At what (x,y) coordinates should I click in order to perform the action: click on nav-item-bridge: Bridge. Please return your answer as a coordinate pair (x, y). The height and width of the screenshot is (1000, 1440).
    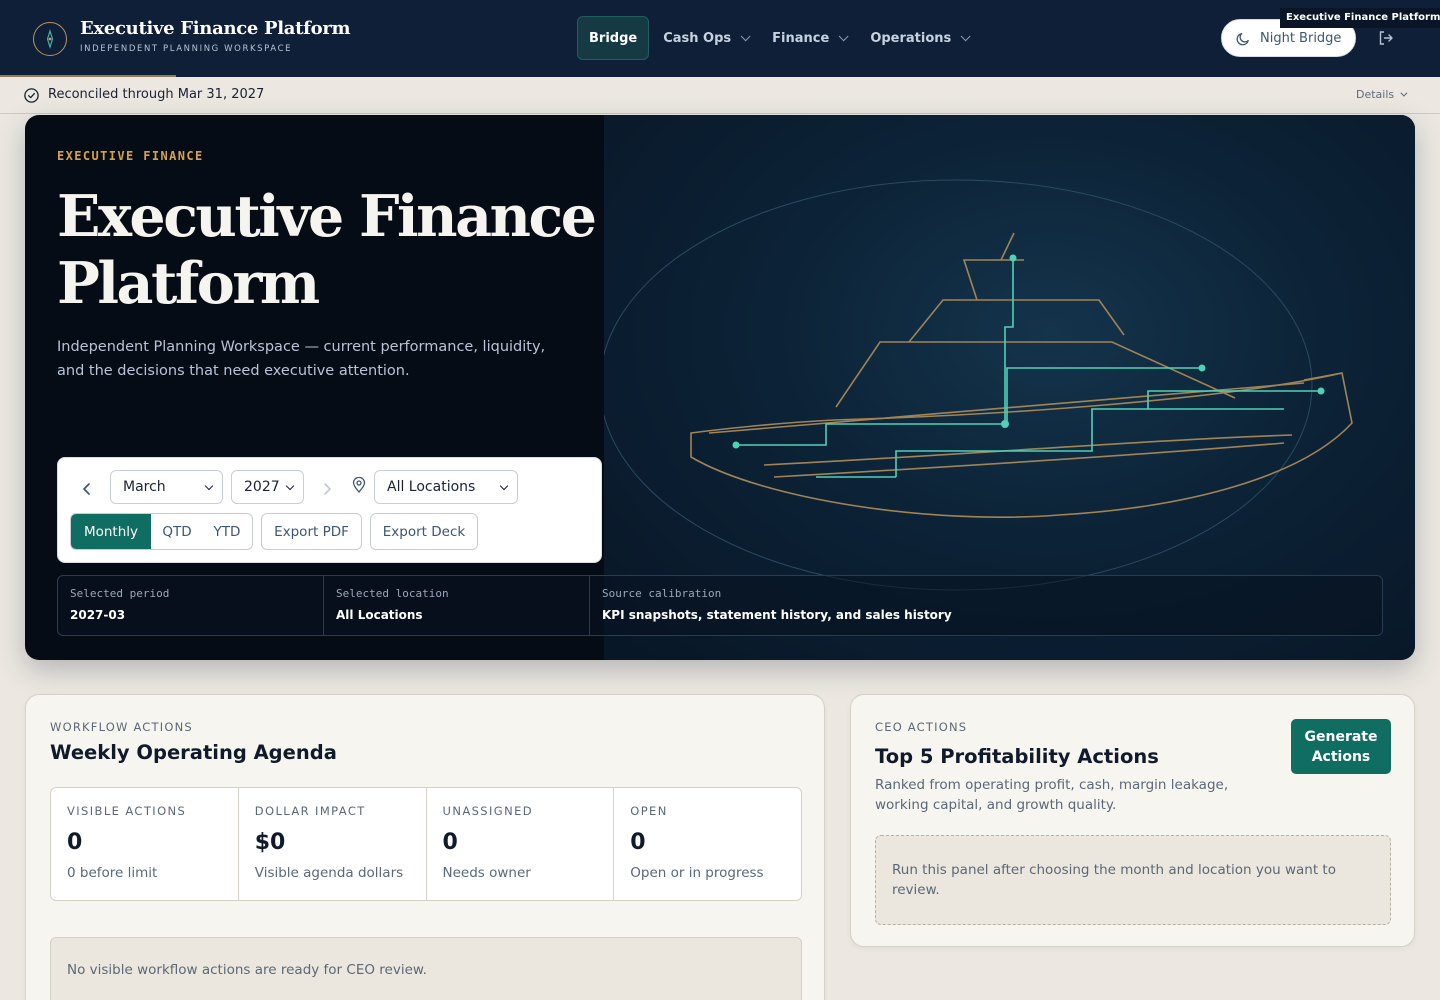
    Looking at the image, I should click on (613, 38).